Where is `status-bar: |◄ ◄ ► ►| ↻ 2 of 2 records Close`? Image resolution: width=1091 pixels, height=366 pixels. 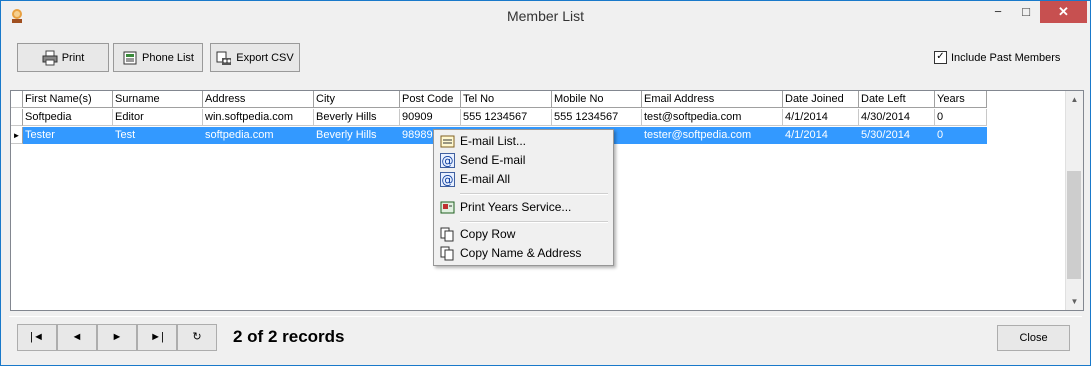 status-bar: |◄ ◄ ► ►| ↻ 2 of 2 records Close is located at coordinates (545, 336).